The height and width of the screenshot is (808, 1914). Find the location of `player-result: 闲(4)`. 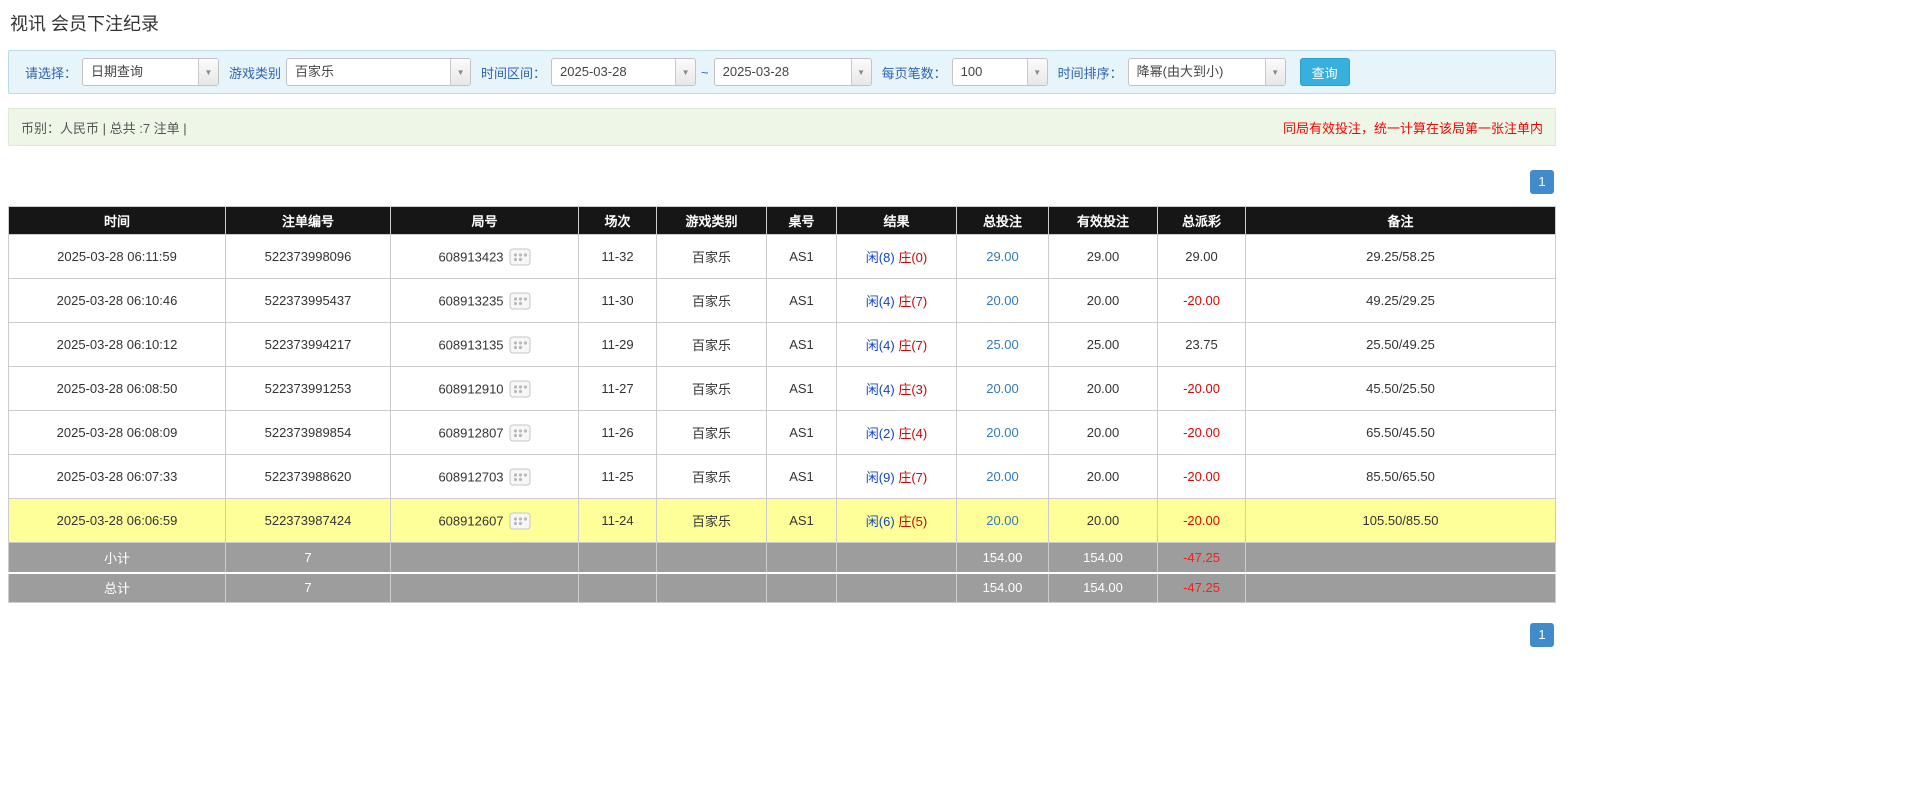

player-result: 闲(4) is located at coordinates (880, 345).